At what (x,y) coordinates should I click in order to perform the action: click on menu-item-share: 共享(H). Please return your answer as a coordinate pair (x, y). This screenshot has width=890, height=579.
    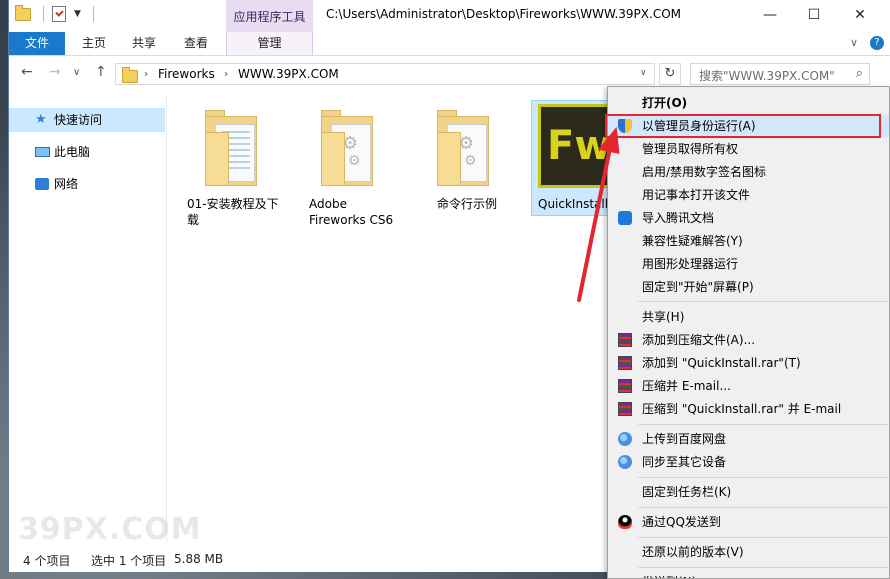
    Looking at the image, I should click on (748, 317).